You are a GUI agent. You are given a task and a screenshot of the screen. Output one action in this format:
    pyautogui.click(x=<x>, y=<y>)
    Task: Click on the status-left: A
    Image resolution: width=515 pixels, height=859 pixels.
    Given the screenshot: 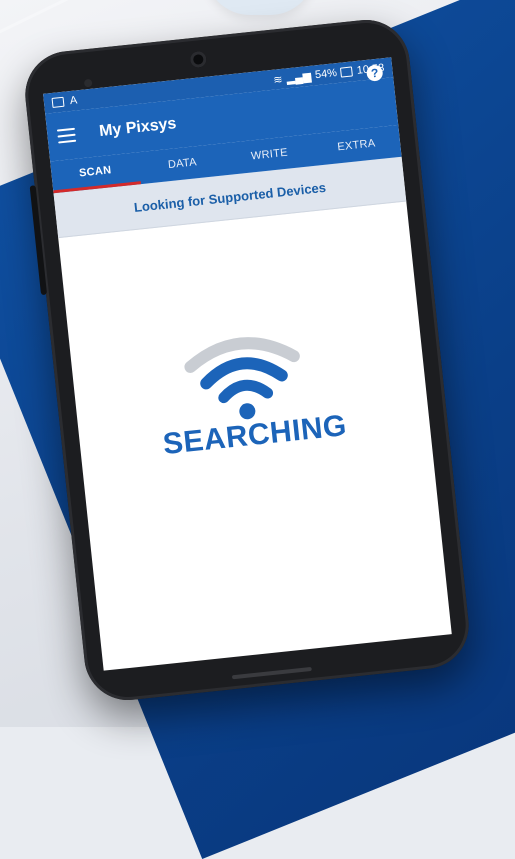 What is the action you would take?
    pyautogui.click(x=64, y=101)
    